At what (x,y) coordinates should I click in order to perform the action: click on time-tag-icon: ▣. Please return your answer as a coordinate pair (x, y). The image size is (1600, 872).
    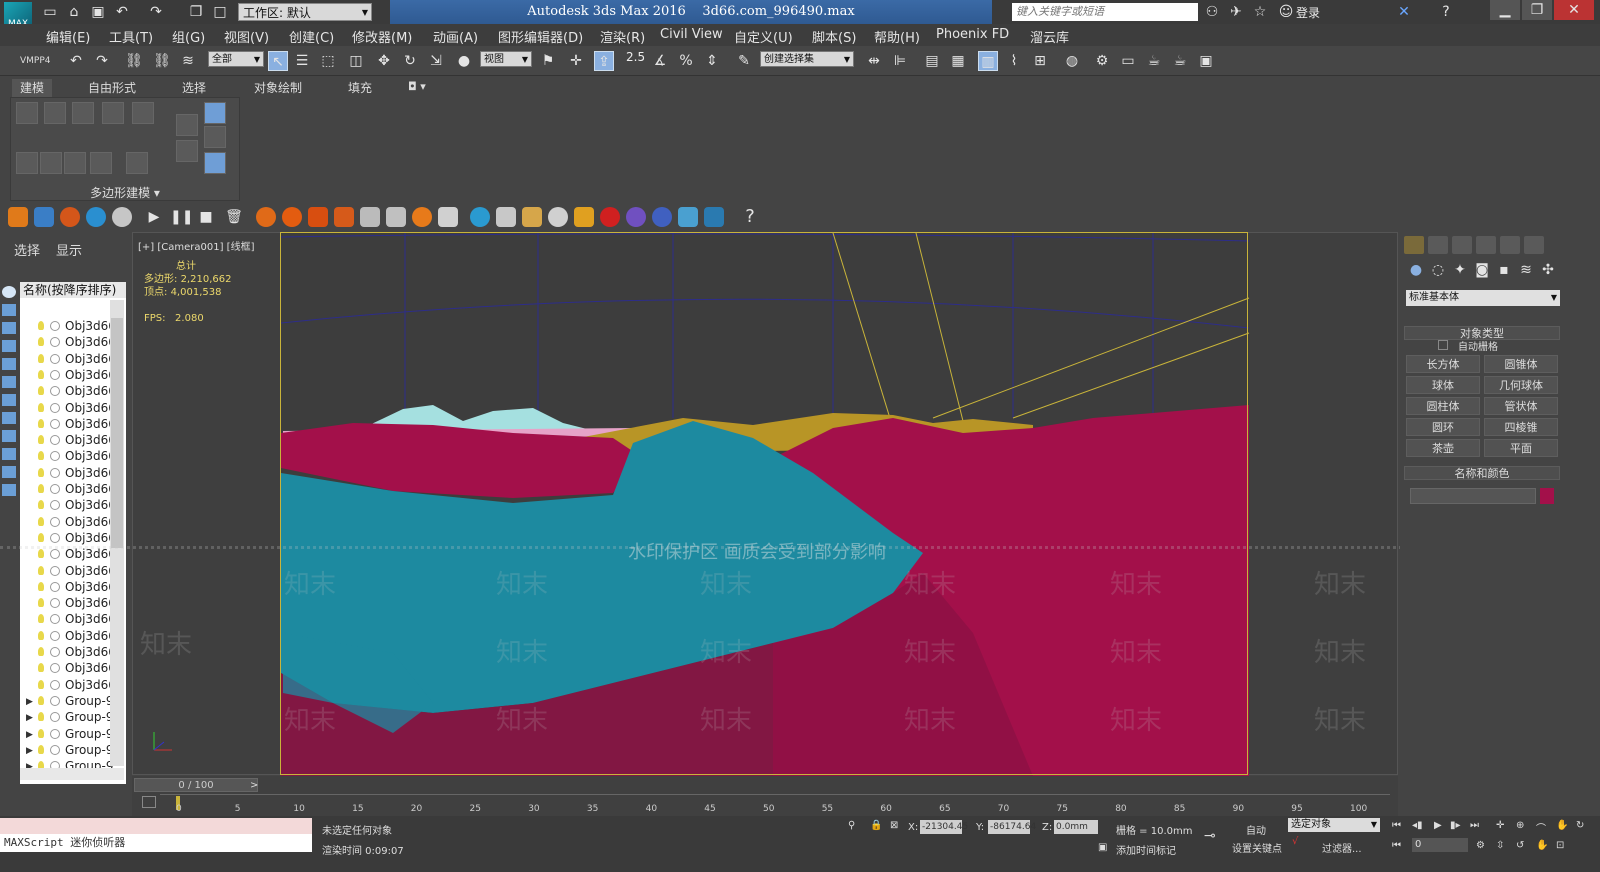
    Looking at the image, I should click on (1102, 847).